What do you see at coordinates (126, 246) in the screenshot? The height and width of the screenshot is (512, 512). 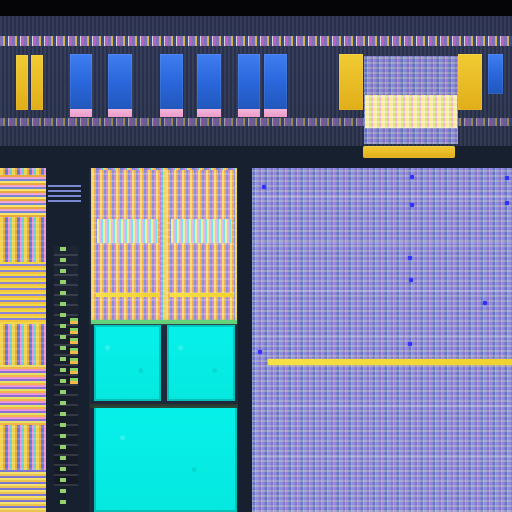 I see `center-core-left-panel` at bounding box center [126, 246].